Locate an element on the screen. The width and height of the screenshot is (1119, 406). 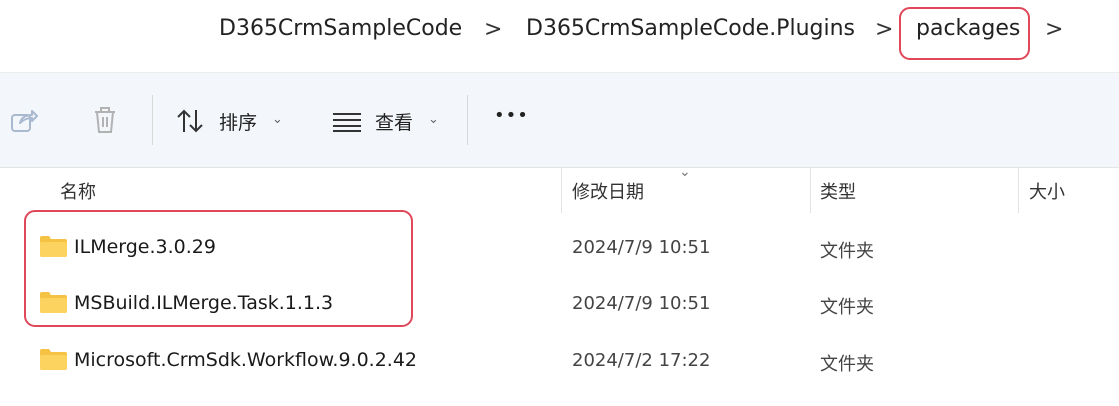
sort-button: 排序 ⌄ is located at coordinates (236, 121).